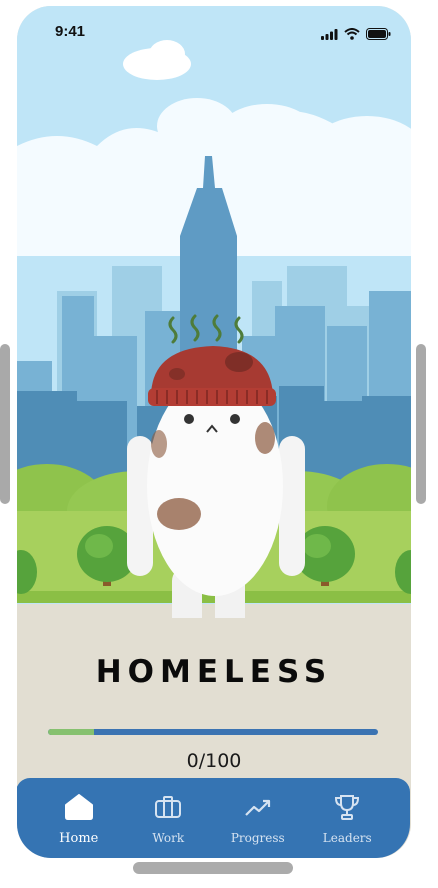 The width and height of the screenshot is (438, 888). Describe the element at coordinates (213, 732) in the screenshot. I see `progress-bar` at that location.